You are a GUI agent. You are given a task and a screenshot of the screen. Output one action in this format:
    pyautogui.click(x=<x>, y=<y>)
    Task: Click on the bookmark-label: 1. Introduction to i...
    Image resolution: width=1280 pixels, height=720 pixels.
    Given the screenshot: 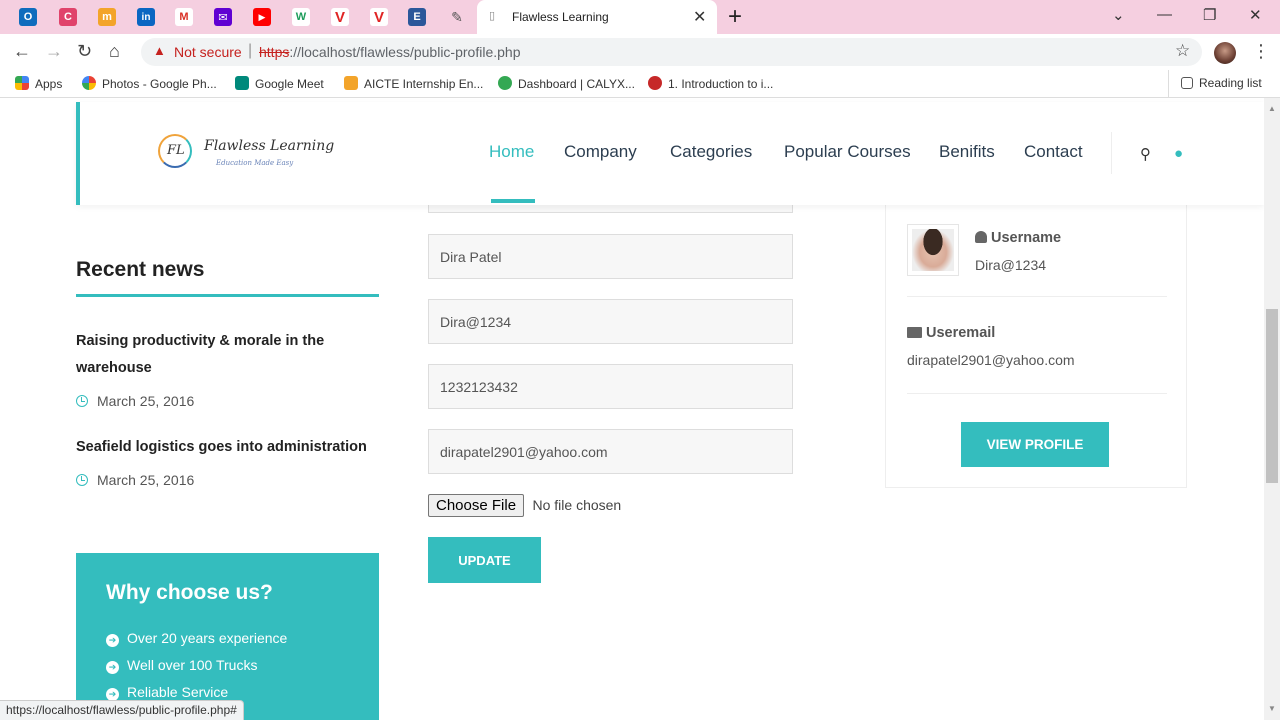 What is the action you would take?
    pyautogui.click(x=721, y=84)
    